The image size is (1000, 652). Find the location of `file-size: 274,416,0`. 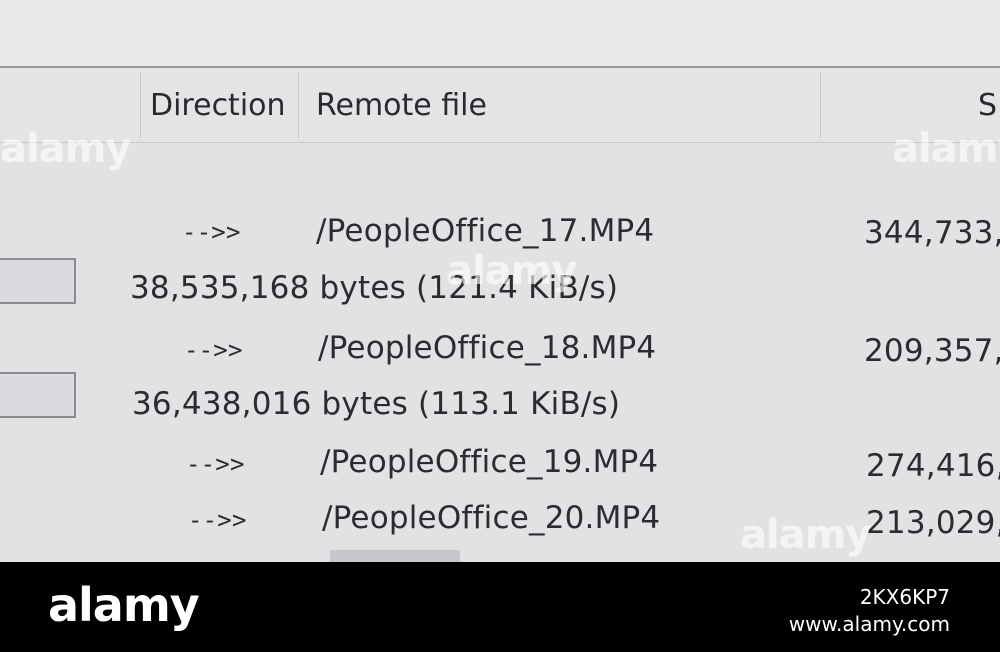

file-size: 274,416,0 is located at coordinates (933, 466).